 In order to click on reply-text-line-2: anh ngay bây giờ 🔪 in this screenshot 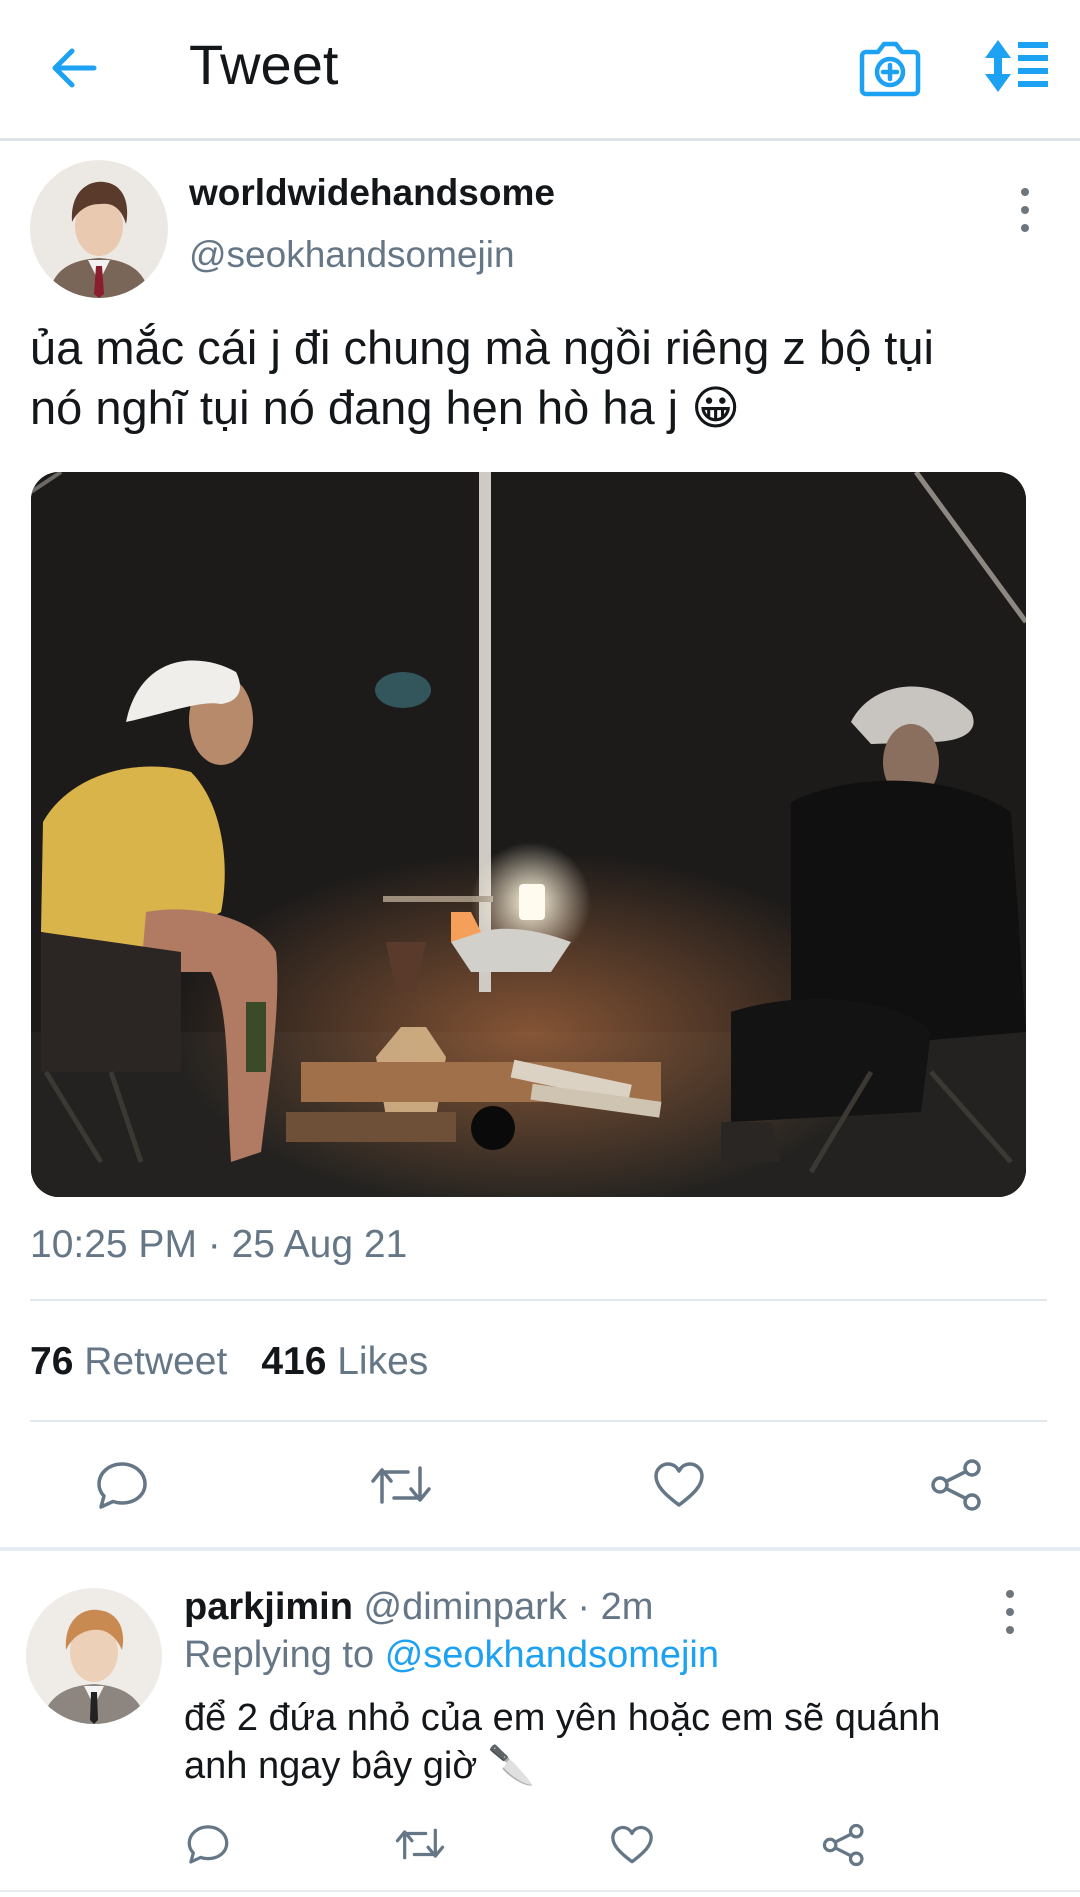, I will do `click(604, 1766)`.